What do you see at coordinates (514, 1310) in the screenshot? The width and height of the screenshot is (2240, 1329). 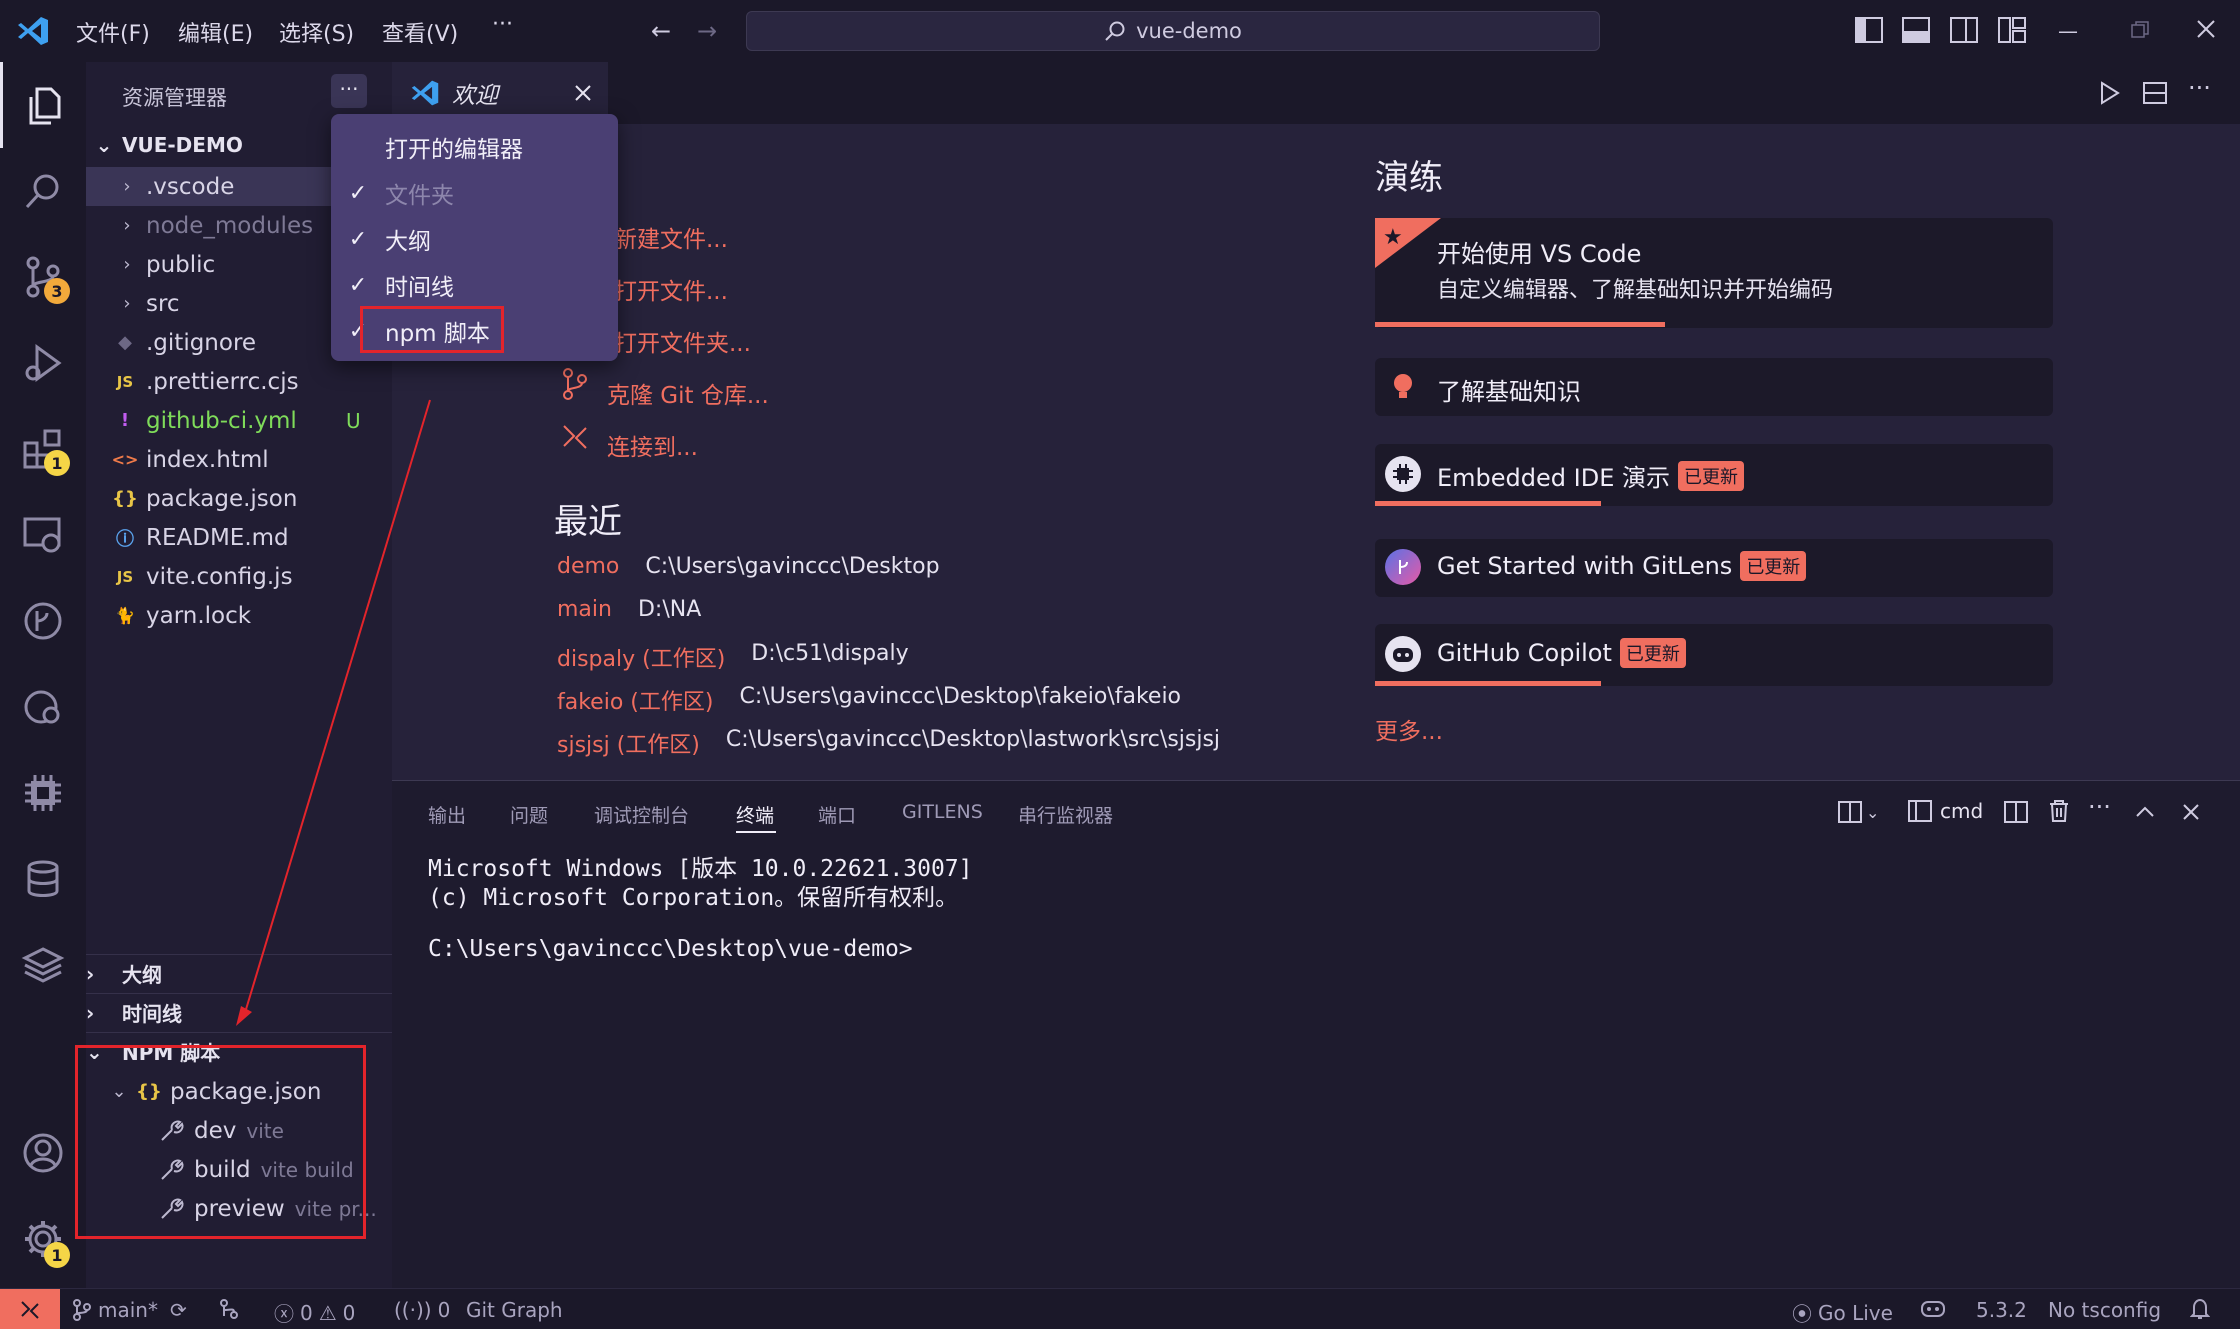 I see `git-graph-button: Git Graph` at bounding box center [514, 1310].